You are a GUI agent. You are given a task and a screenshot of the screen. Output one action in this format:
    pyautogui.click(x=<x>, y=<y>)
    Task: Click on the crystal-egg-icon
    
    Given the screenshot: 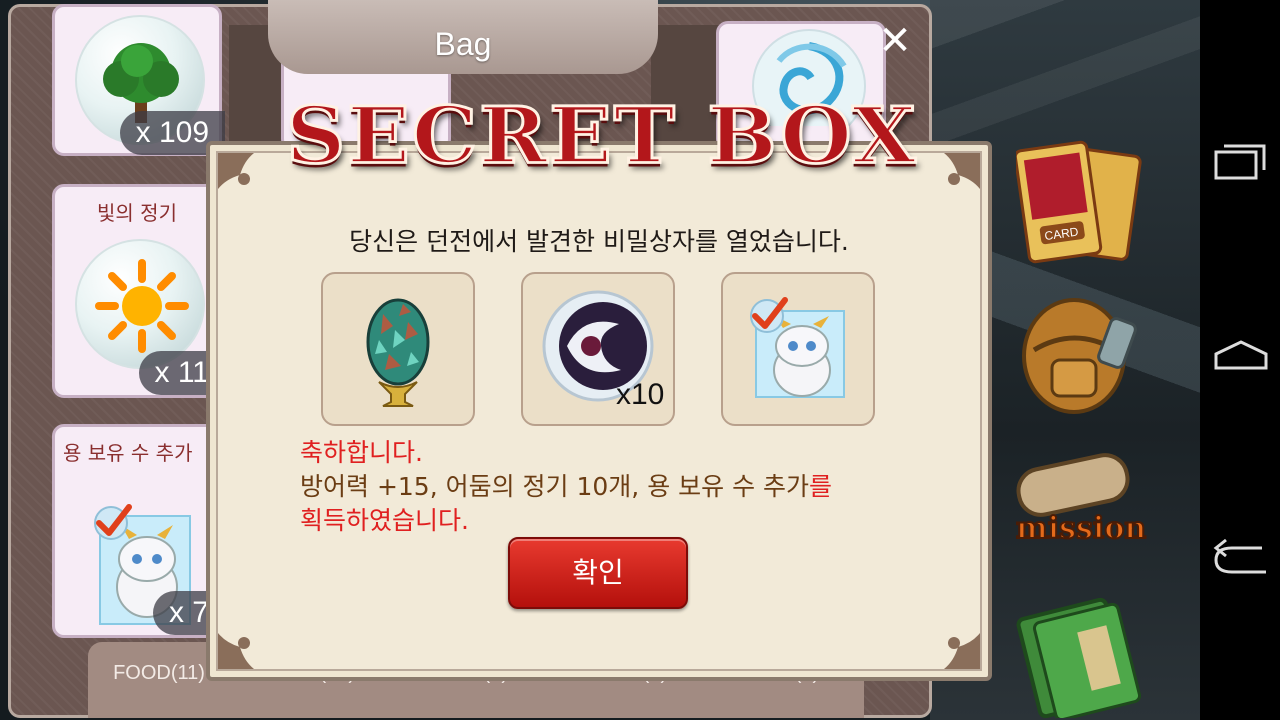 What is the action you would take?
    pyautogui.click(x=398, y=352)
    